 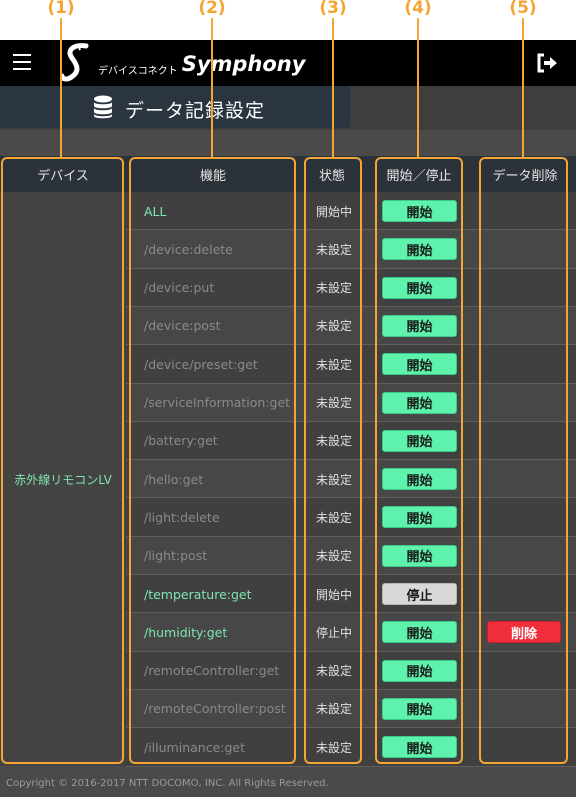 What do you see at coordinates (212, 87) in the screenshot?
I see `frame-function-leader-line` at bounding box center [212, 87].